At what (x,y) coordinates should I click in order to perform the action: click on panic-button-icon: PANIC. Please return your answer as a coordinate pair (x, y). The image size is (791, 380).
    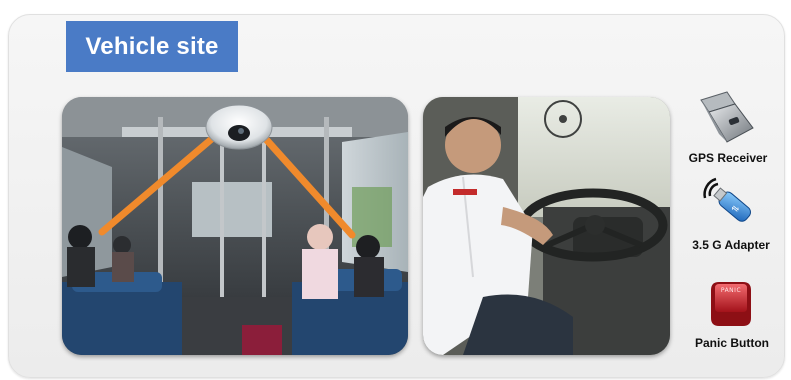
    Looking at the image, I should click on (731, 303).